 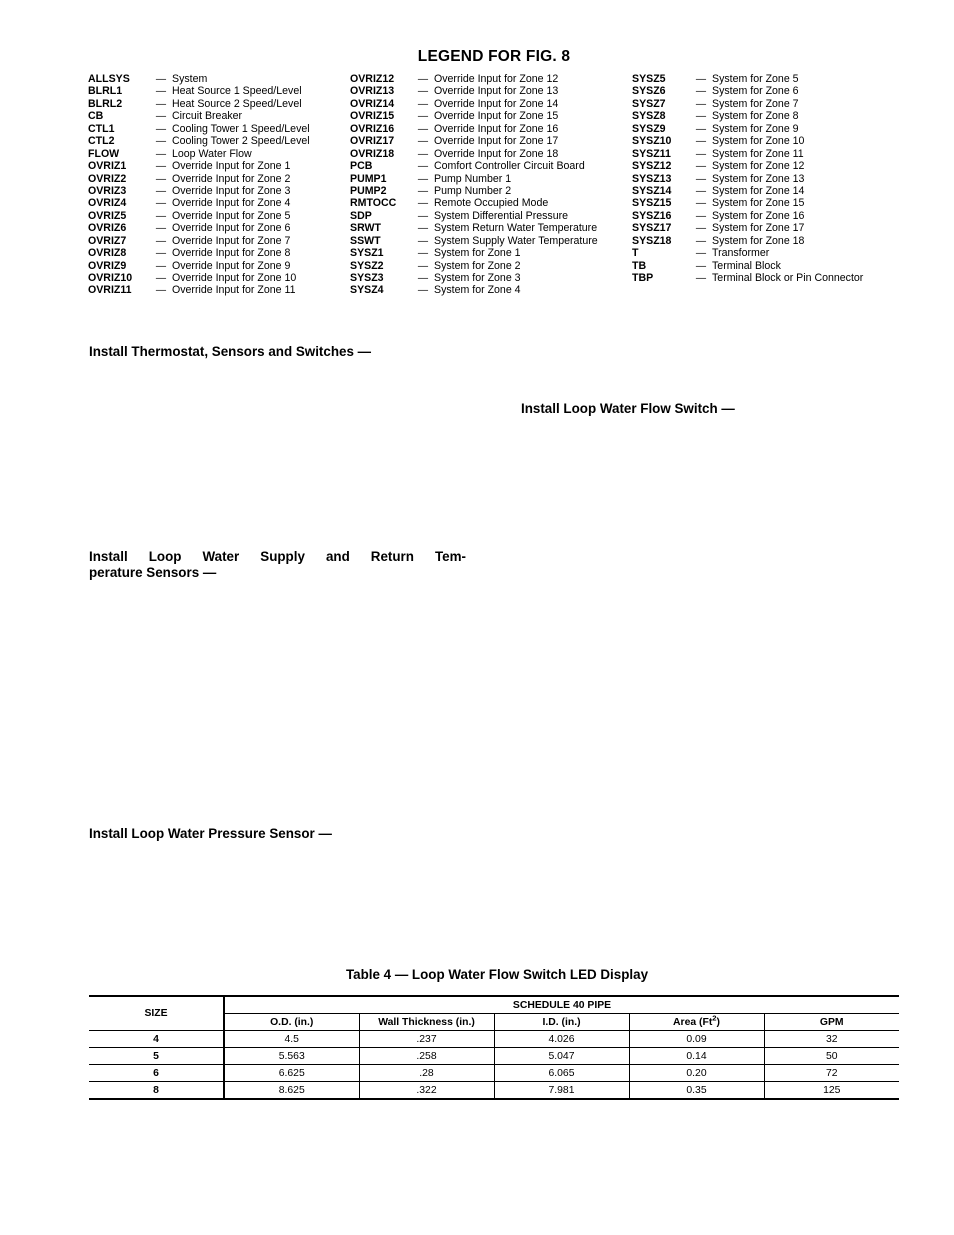 I want to click on column-header-schedule-40-pipe: SCHEDULE 40 PIPE, so click(x=561, y=1005).